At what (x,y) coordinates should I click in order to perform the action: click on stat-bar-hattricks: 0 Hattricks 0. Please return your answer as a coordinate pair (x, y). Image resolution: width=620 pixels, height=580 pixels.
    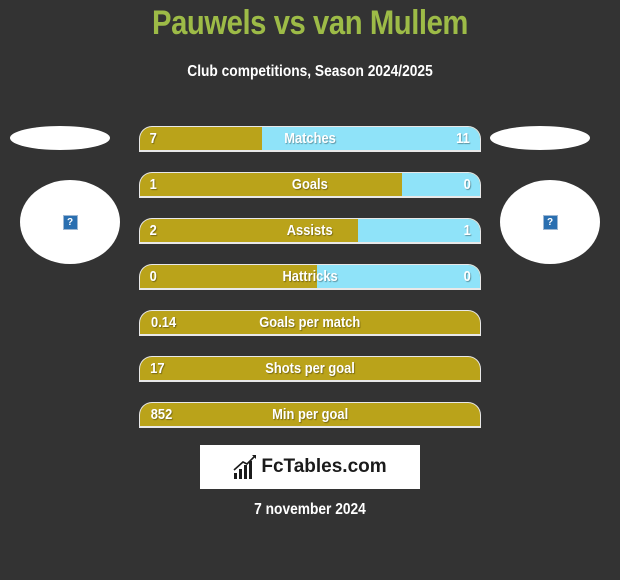
    Looking at the image, I should click on (310, 277).